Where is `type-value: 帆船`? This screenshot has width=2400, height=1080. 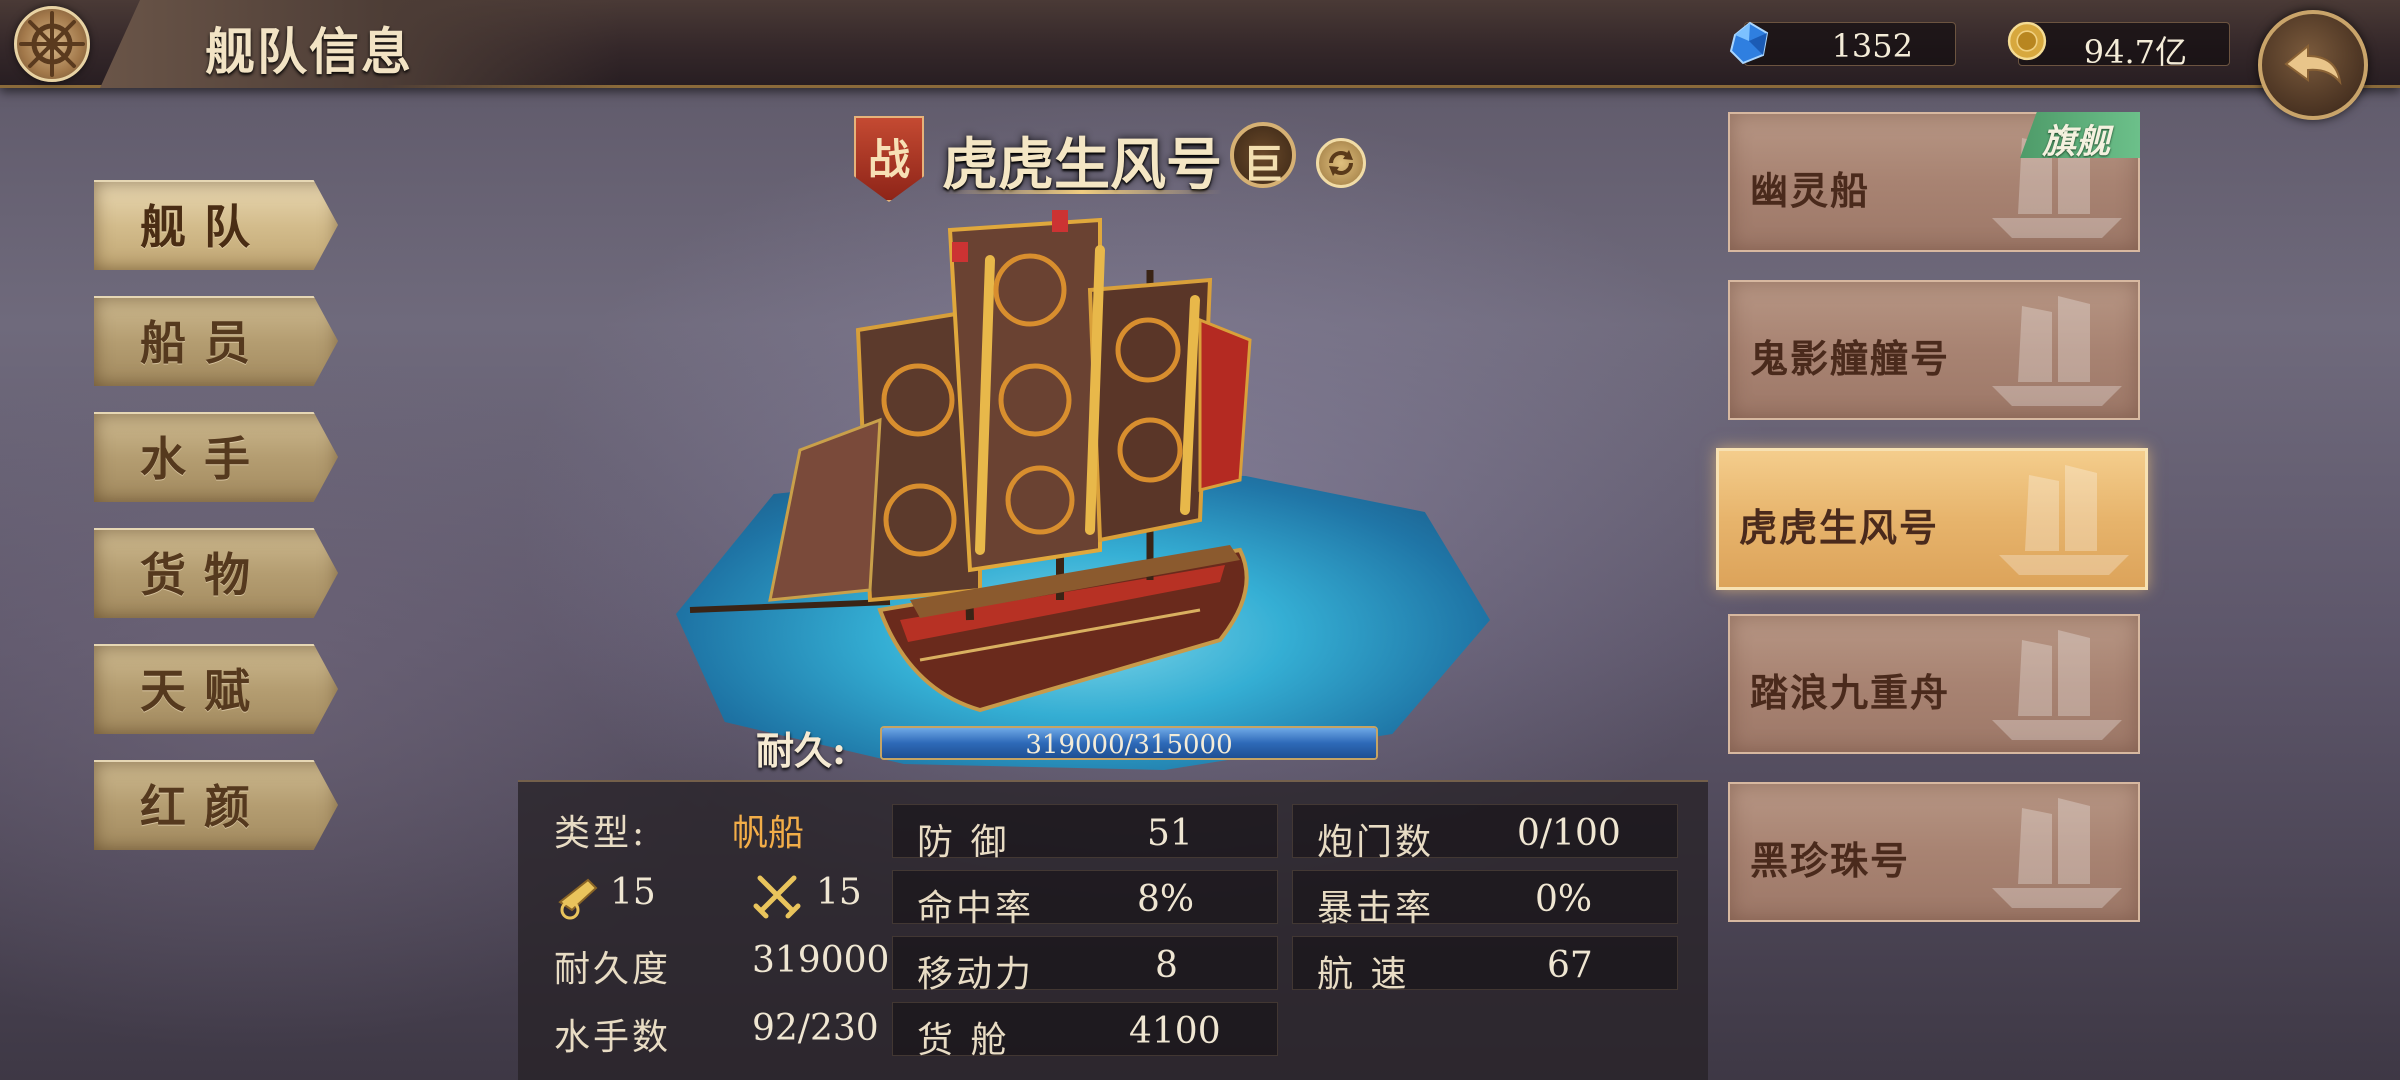 type-value: 帆船 is located at coordinates (768, 833).